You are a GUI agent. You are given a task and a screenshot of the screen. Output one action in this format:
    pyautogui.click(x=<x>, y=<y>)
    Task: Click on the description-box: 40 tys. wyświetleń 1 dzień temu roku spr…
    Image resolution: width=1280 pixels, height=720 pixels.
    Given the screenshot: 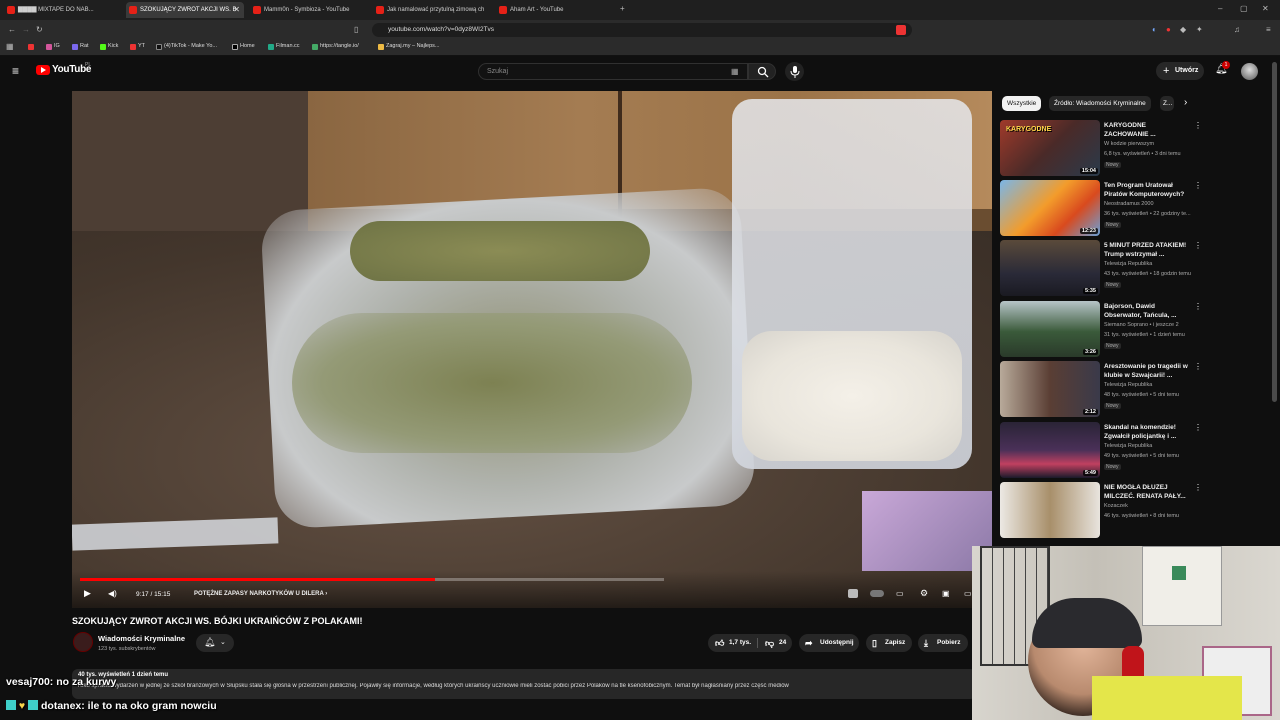 What is the action you would take?
    pyautogui.click(x=524, y=684)
    